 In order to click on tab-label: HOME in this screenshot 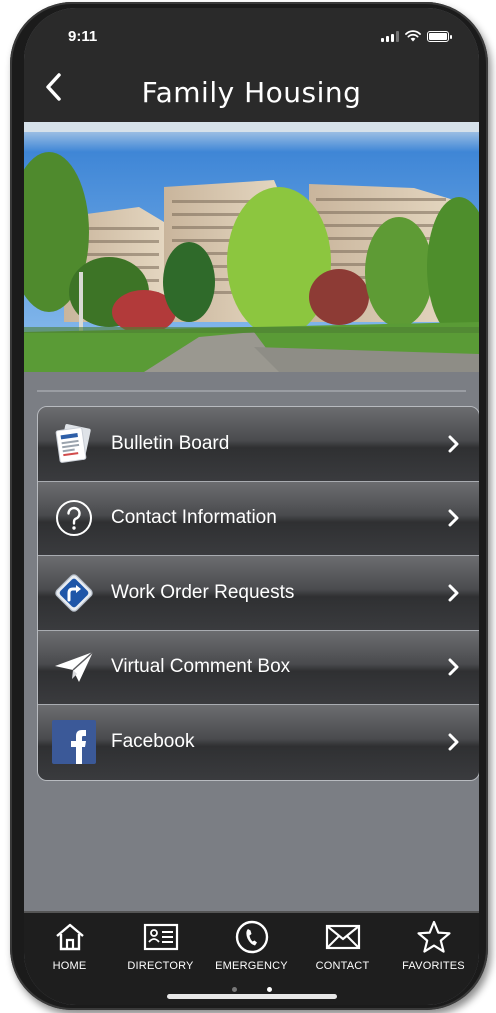, I will do `click(69, 966)`.